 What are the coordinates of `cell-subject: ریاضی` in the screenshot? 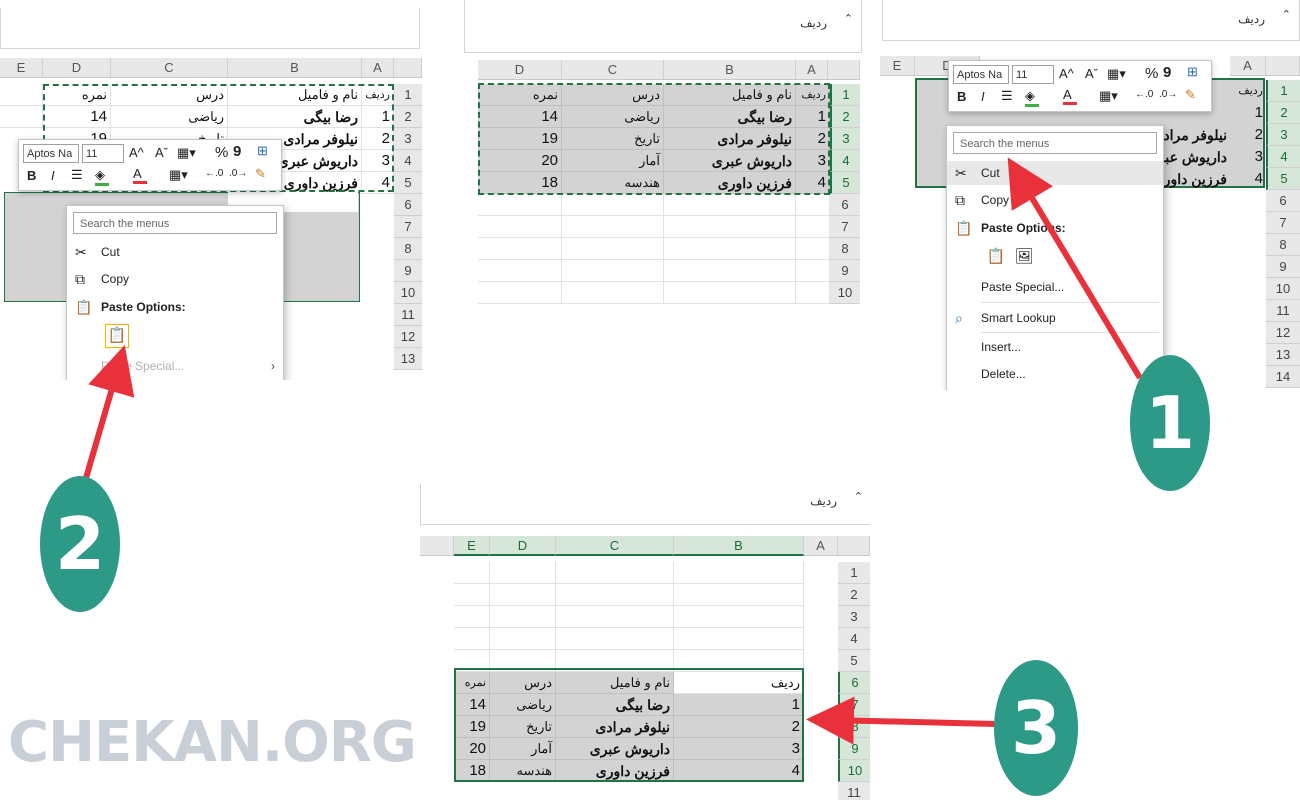 It's located at (613, 117).